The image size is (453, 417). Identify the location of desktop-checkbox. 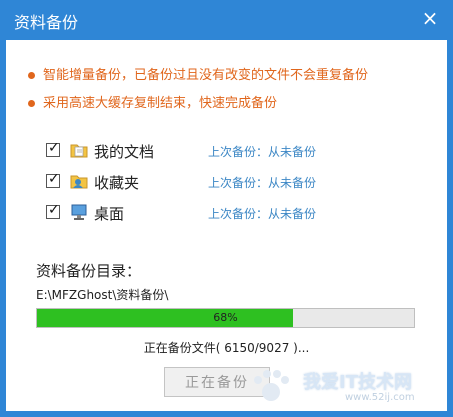
(53, 210).